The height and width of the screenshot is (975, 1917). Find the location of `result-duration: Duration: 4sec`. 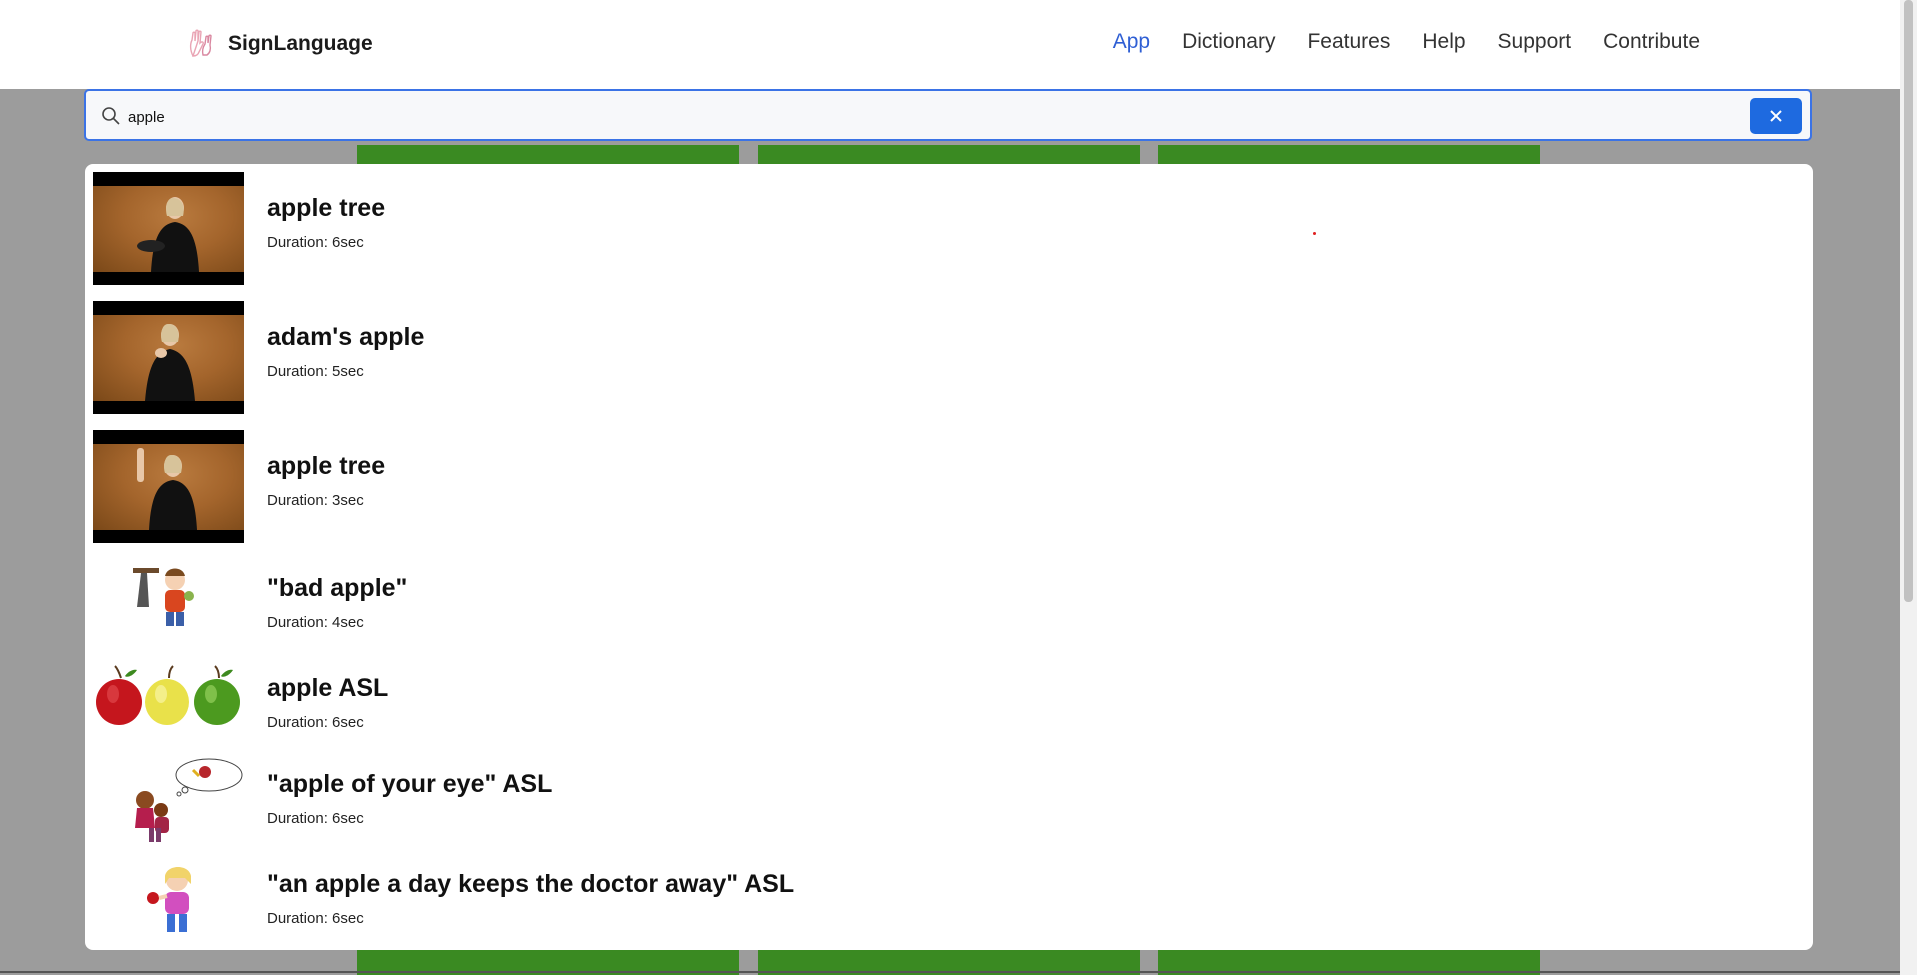

result-duration: Duration: 4sec is located at coordinates (315, 622).